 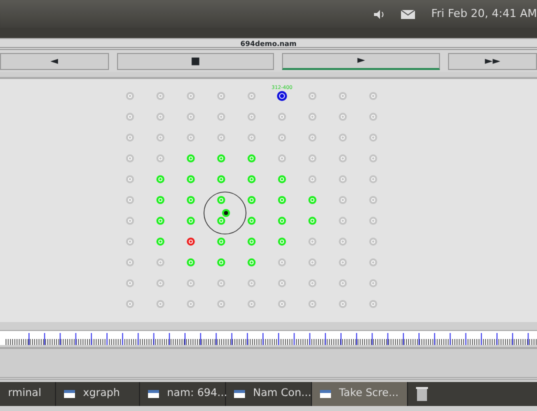 What do you see at coordinates (28, 394) in the screenshot?
I see `taskbar-item: rminal` at bounding box center [28, 394].